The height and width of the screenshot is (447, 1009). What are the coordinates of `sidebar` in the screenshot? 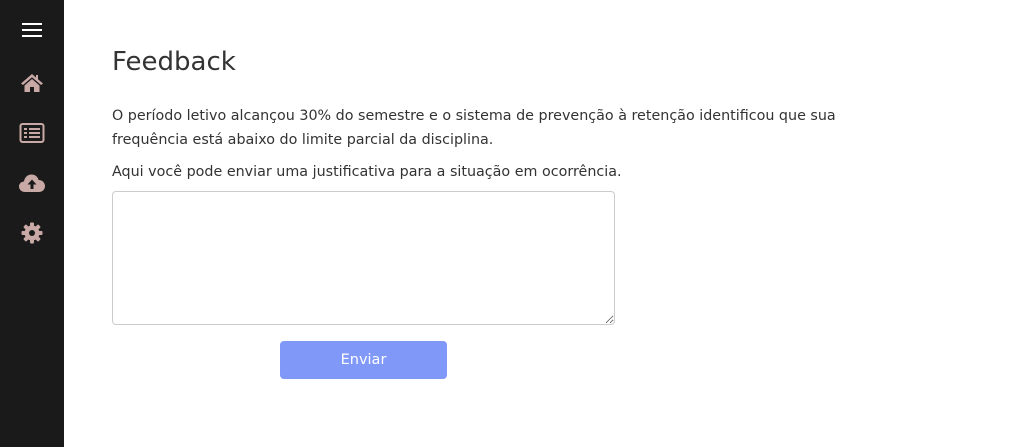 It's located at (32, 223).